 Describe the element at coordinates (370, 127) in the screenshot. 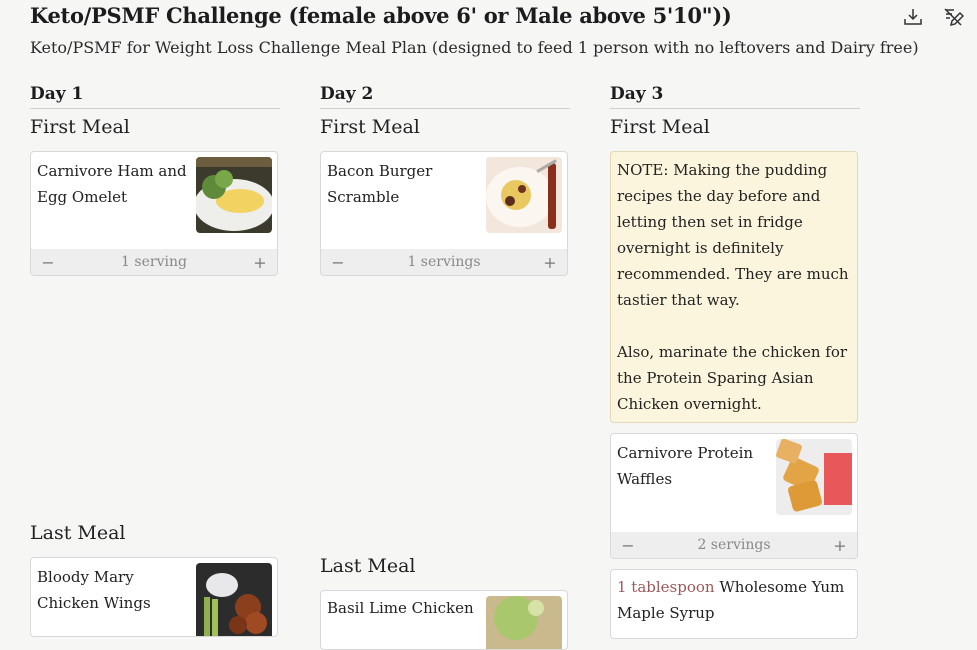

I see `day-2-first-meal-label: First Meal` at that location.